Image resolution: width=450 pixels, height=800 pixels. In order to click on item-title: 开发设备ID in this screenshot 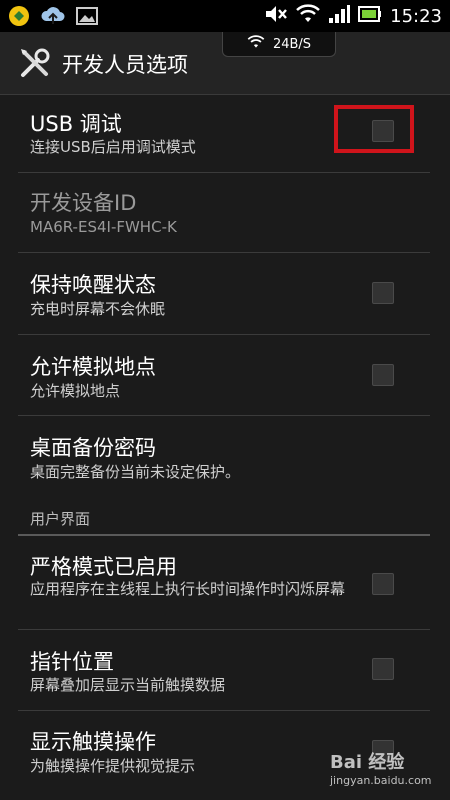, I will do `click(83, 203)`.